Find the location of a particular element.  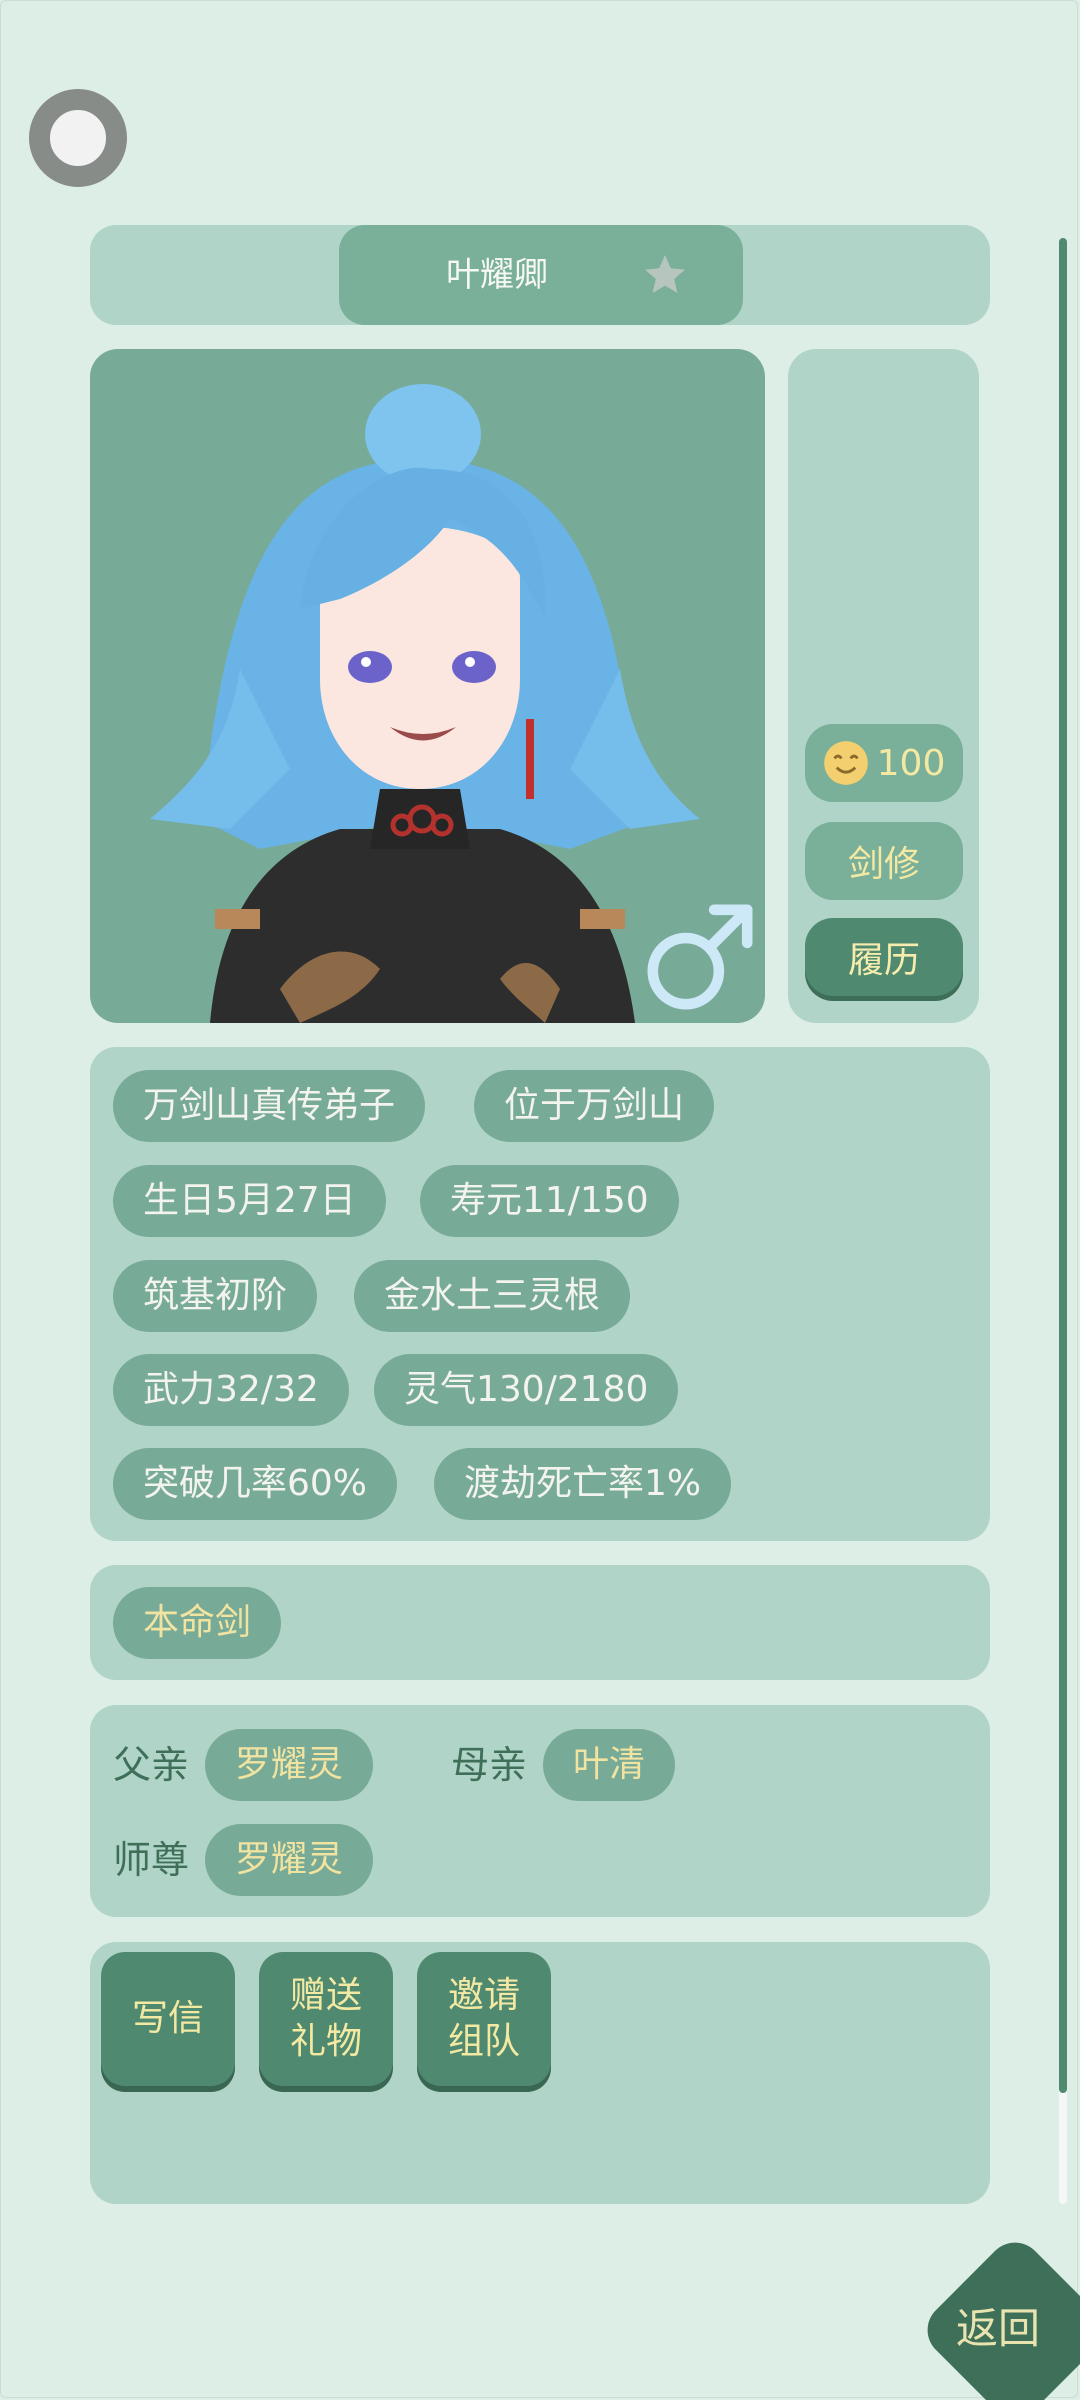

character-name-pill: 叶耀卿 is located at coordinates (541, 275).